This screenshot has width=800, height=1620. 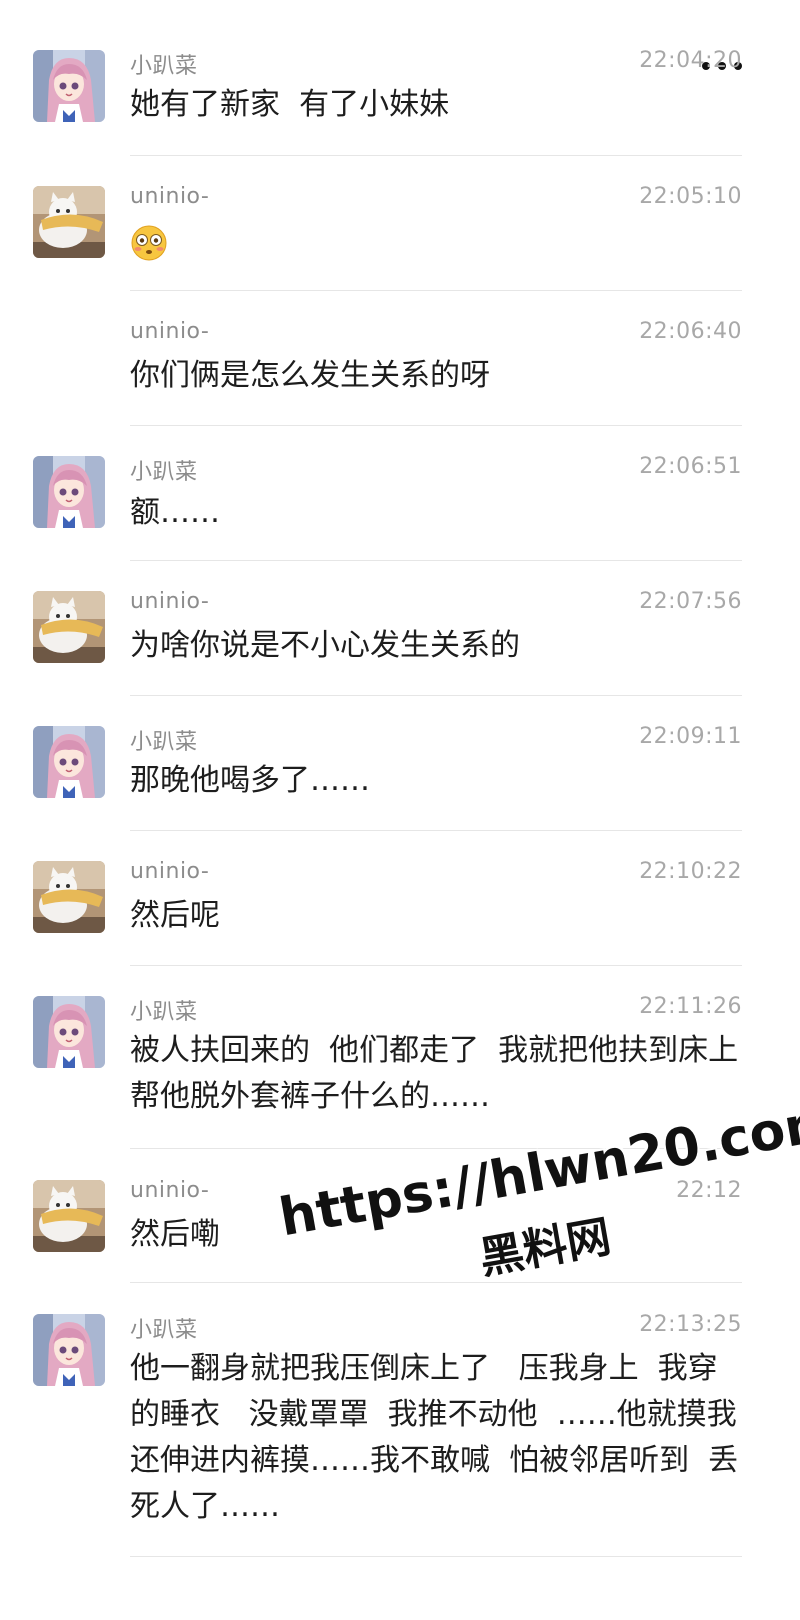 What do you see at coordinates (690, 1006) in the screenshot?
I see `message-time: 22:11:26` at bounding box center [690, 1006].